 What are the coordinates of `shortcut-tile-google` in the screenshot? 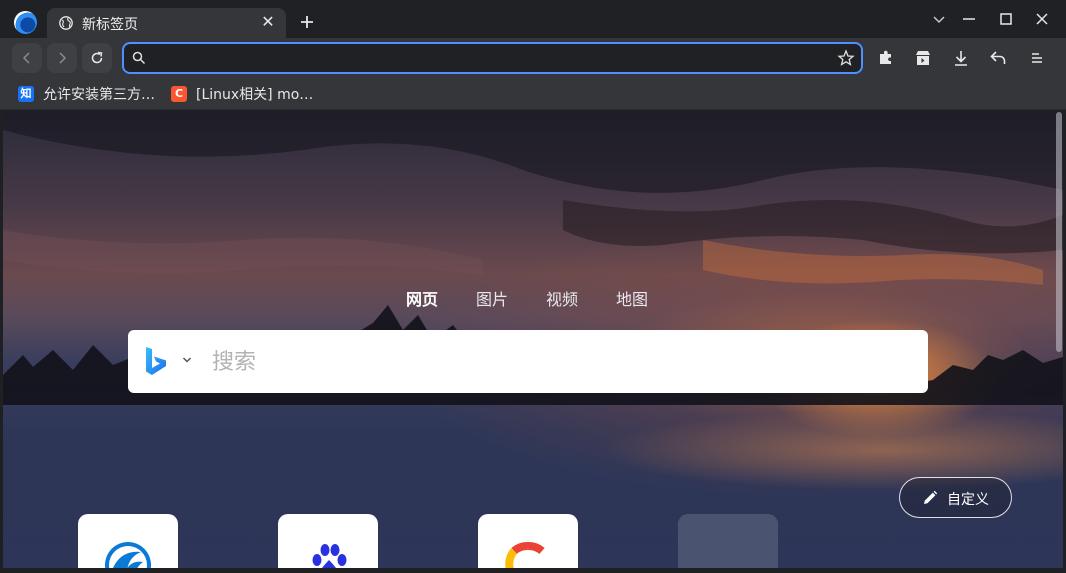 It's located at (528, 541).